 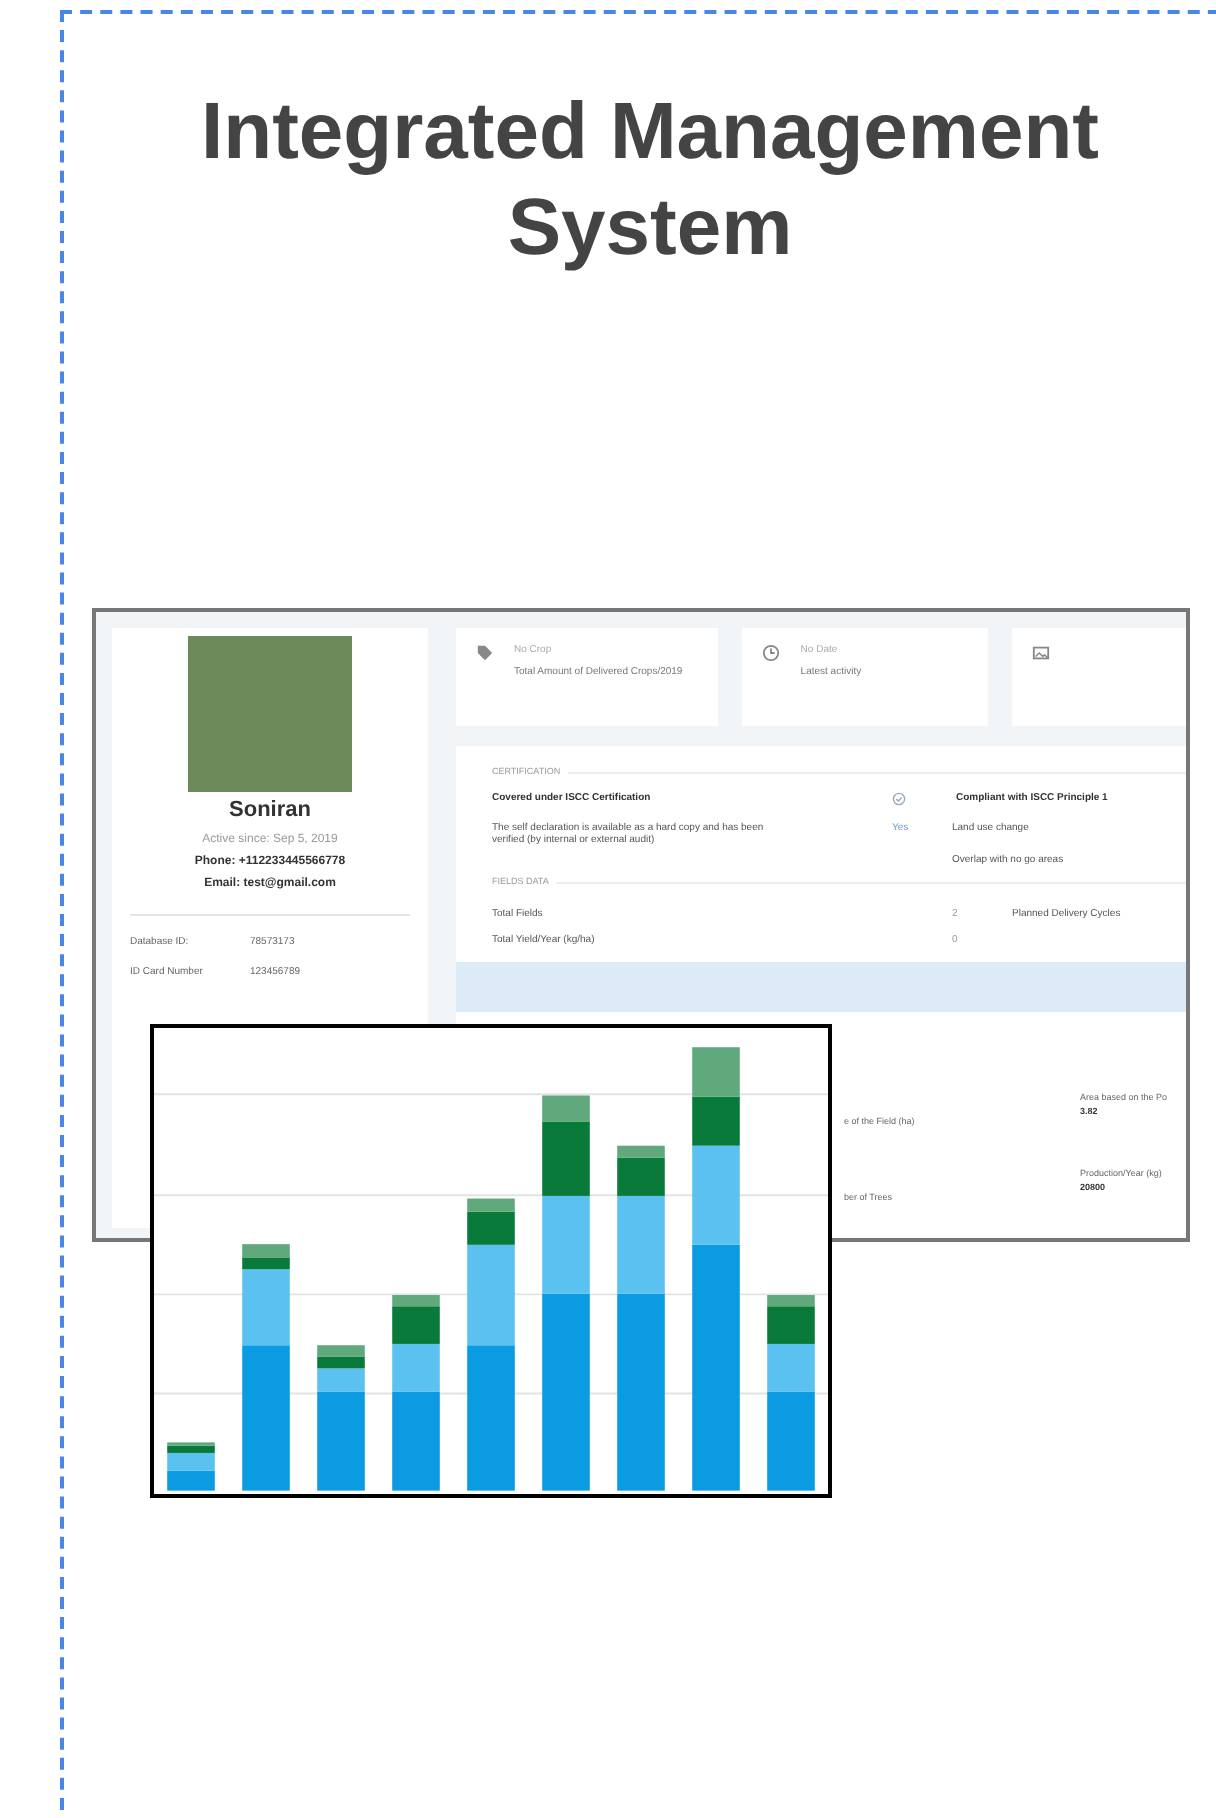 I want to click on check-circle-icon, so click(x=899, y=799).